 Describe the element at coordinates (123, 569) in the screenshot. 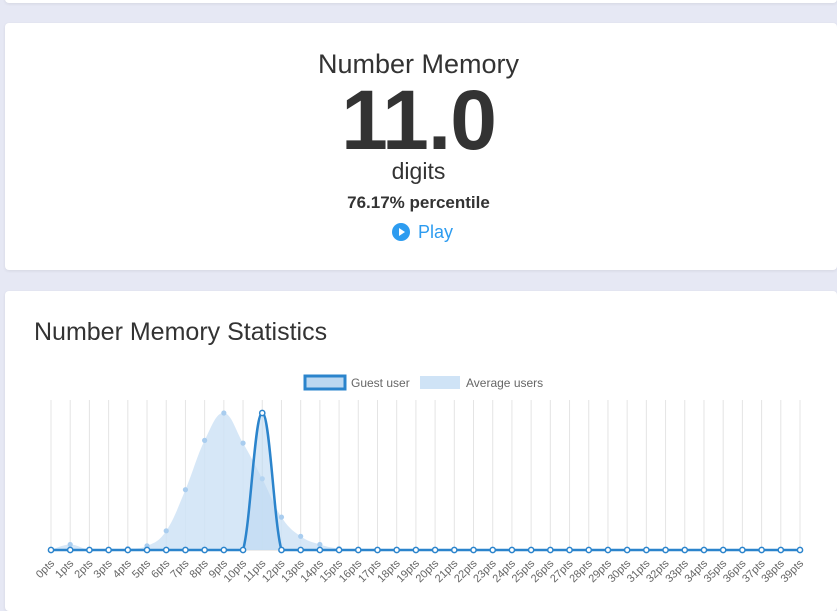

I see `x-tick-label: 4pts` at that location.